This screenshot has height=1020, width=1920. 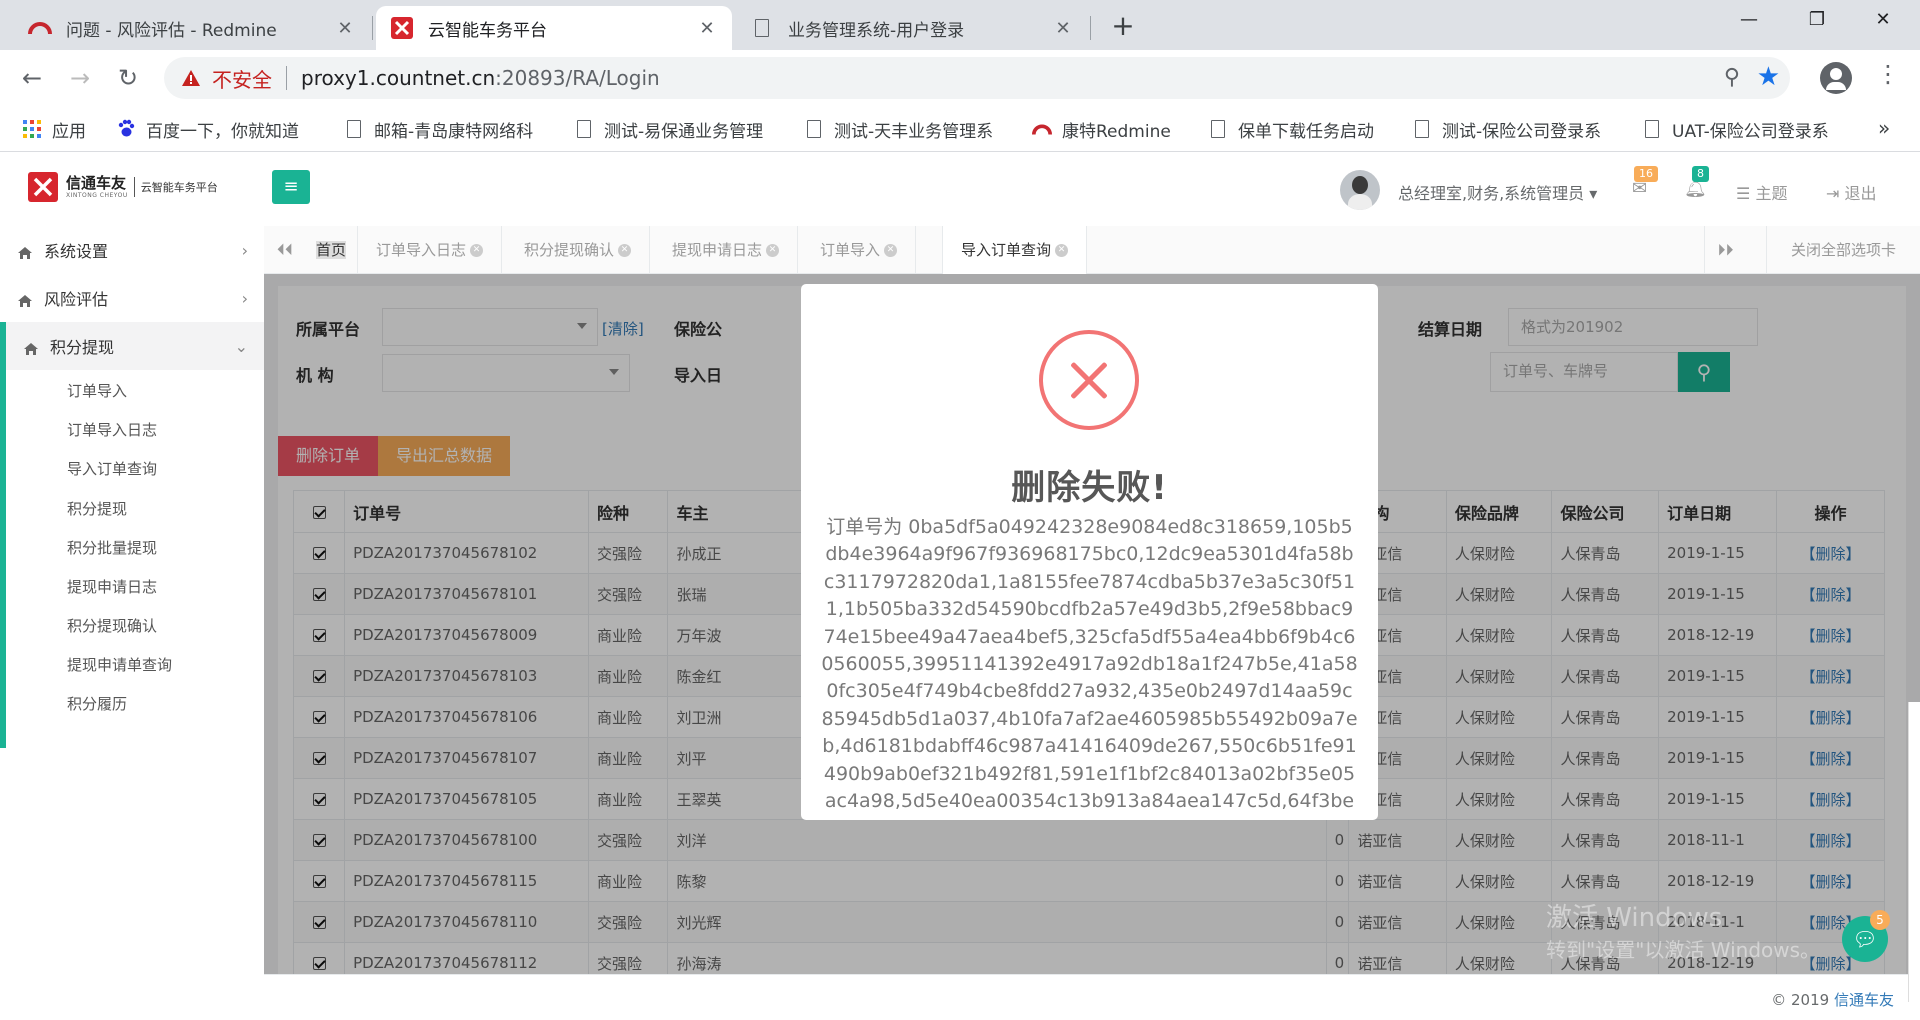 I want to click on more-menu-icon: ⋮, so click(x=1888, y=74).